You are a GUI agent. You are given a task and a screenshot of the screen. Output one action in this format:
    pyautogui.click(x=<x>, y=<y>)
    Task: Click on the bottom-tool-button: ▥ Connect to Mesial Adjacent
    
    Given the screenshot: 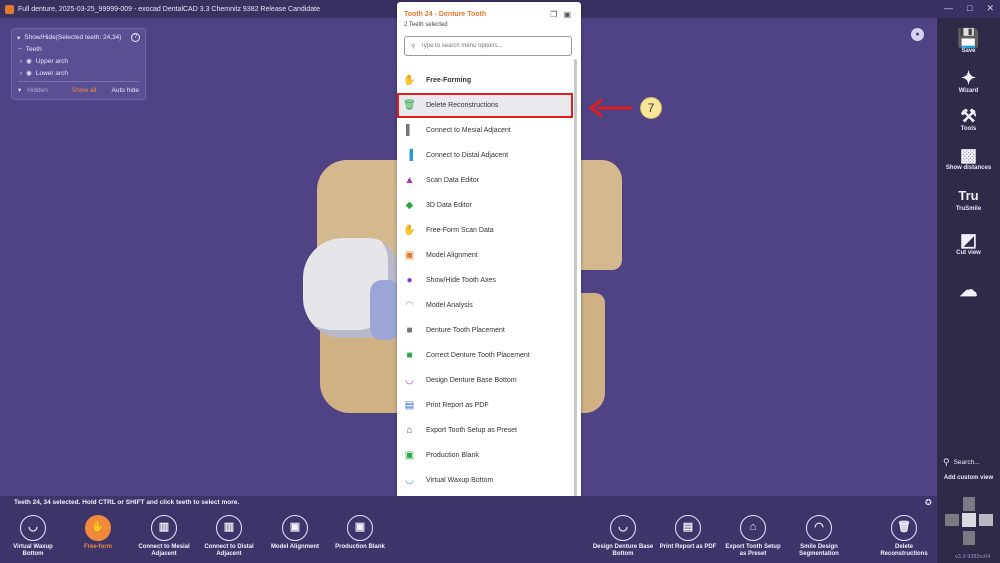 What is the action you would take?
    pyautogui.click(x=164, y=536)
    